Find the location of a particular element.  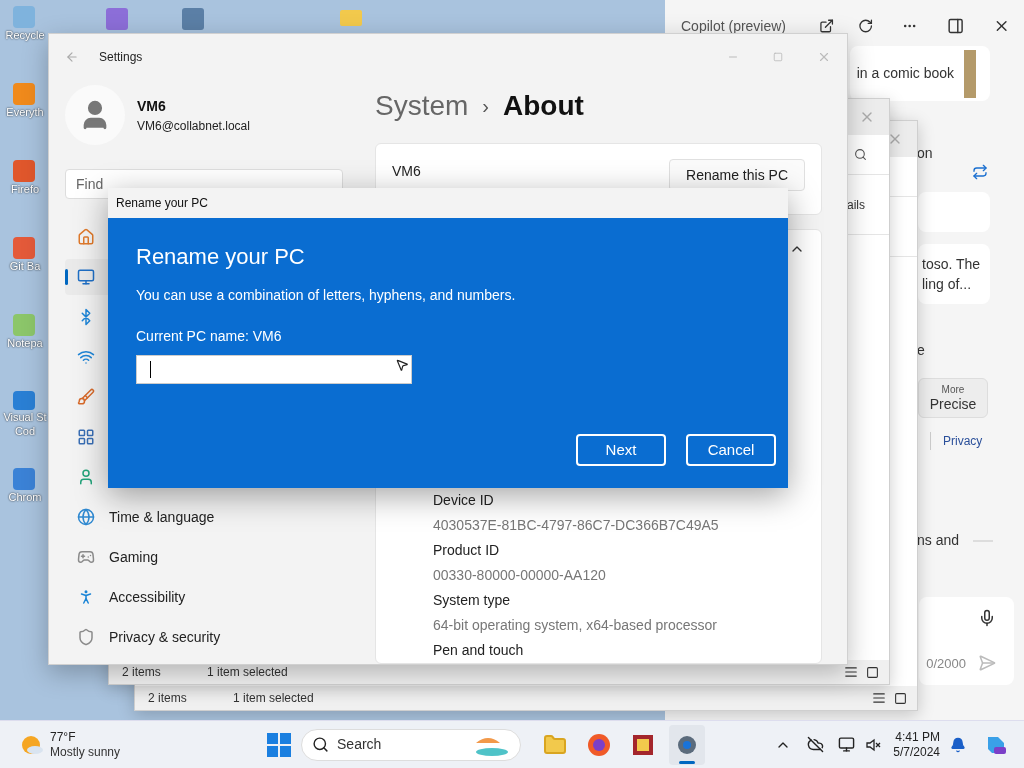

window-title: Settings is located at coordinates (121, 57).